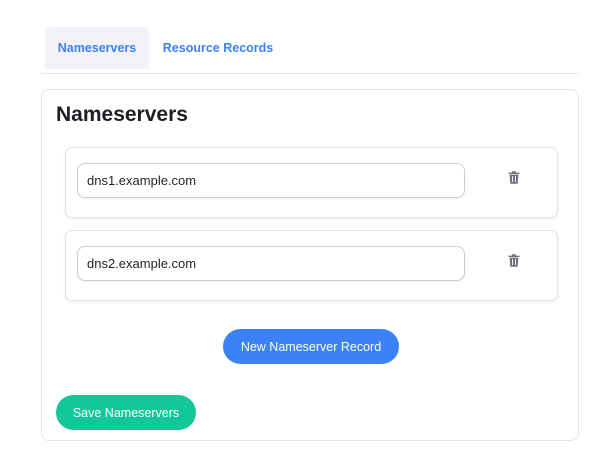 The height and width of the screenshot is (449, 599). Describe the element at coordinates (126, 412) in the screenshot. I see `save-nameservers-button: Save Nameservers` at that location.